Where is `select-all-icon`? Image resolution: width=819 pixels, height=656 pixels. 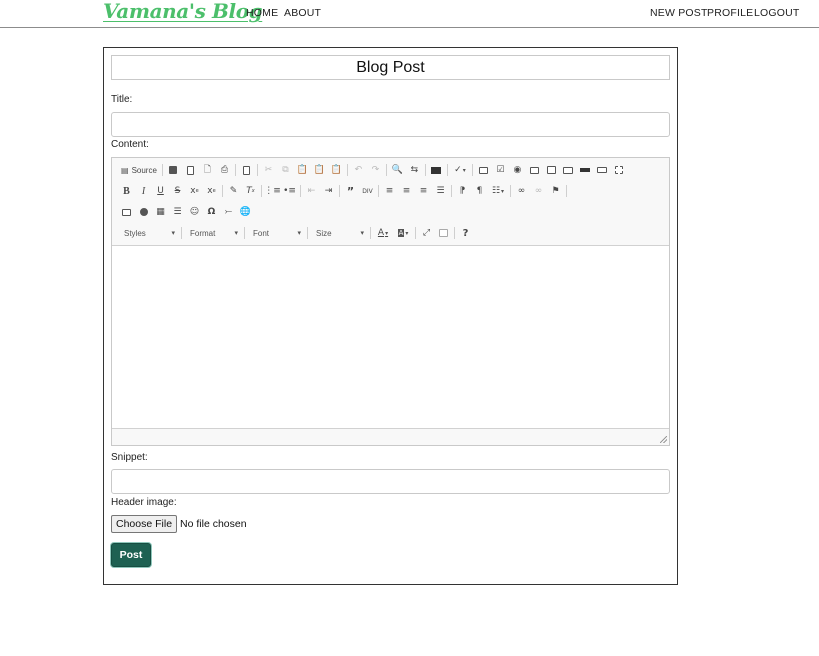
select-all-icon is located at coordinates (436, 170).